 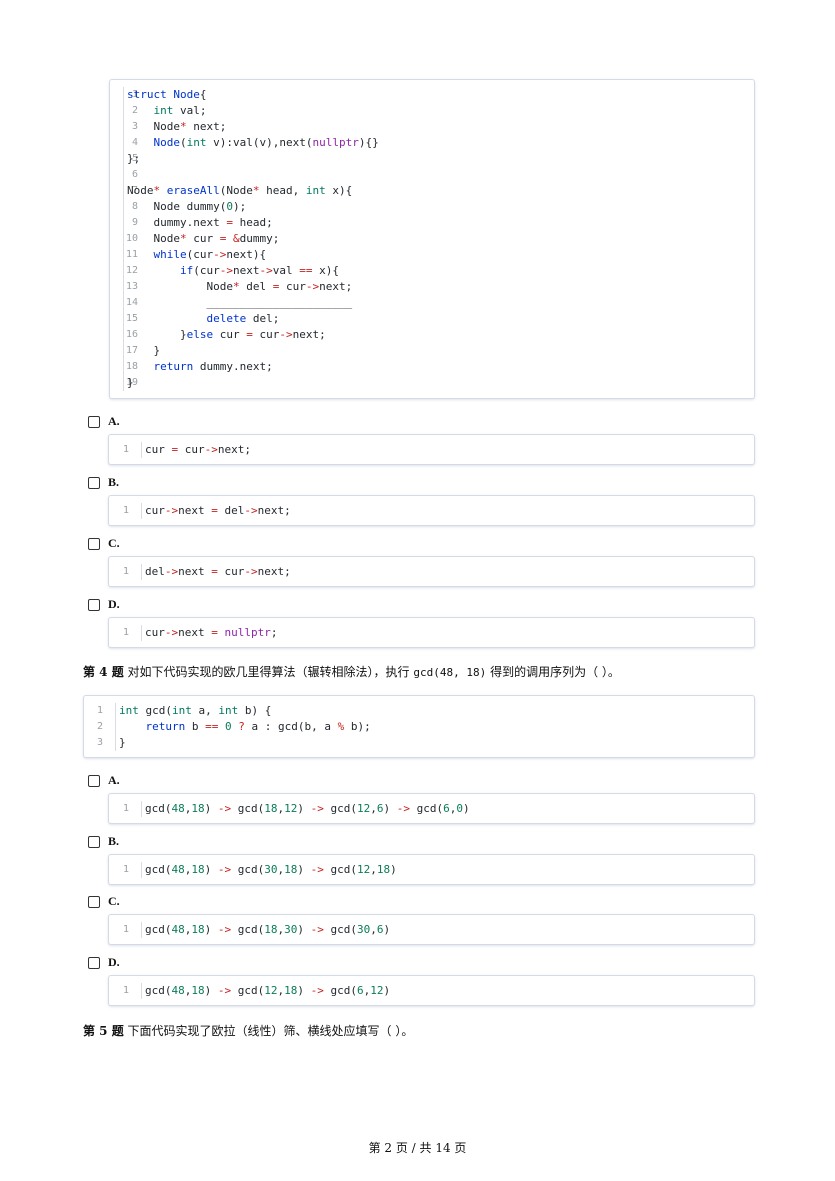 What do you see at coordinates (193, 711) in the screenshot?
I see `code-text: int gcd(int a, int b) {` at bounding box center [193, 711].